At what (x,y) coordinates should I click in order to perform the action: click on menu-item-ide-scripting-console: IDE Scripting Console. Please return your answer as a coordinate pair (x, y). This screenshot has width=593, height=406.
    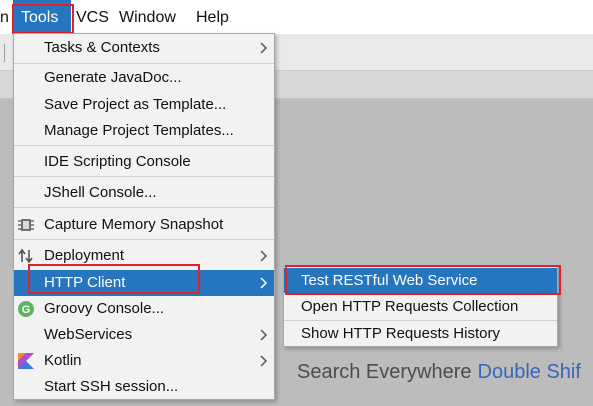
    Looking at the image, I should click on (144, 162).